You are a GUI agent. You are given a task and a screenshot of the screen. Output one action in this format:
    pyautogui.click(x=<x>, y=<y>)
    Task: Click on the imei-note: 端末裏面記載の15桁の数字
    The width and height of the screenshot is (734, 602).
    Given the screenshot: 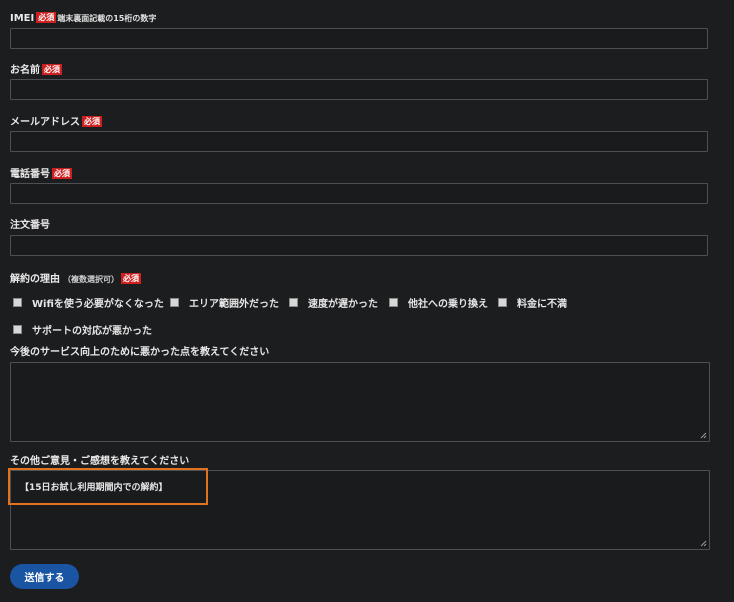 What is the action you would take?
    pyautogui.click(x=107, y=18)
    